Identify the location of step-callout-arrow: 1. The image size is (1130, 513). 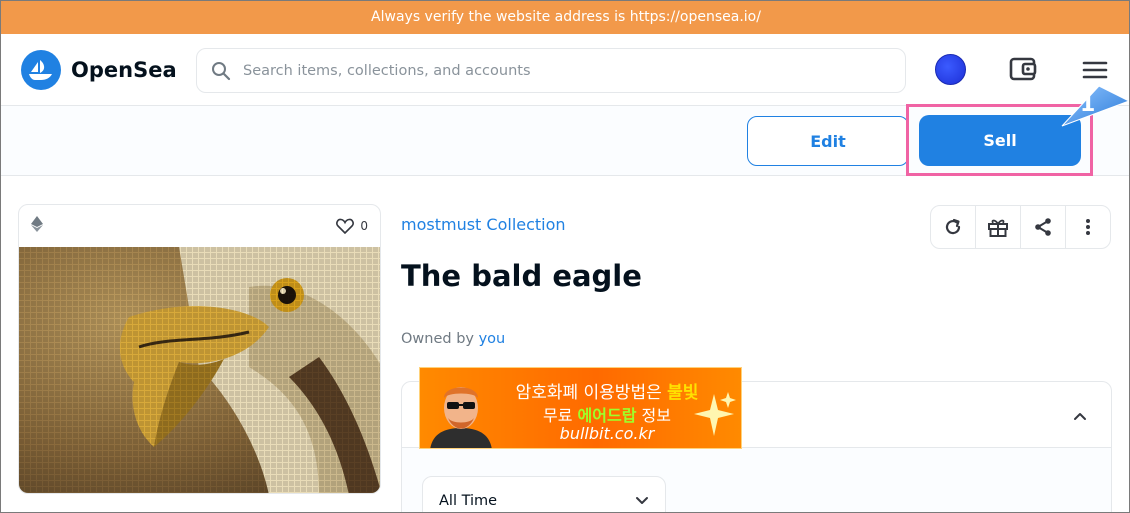
(1095, 106).